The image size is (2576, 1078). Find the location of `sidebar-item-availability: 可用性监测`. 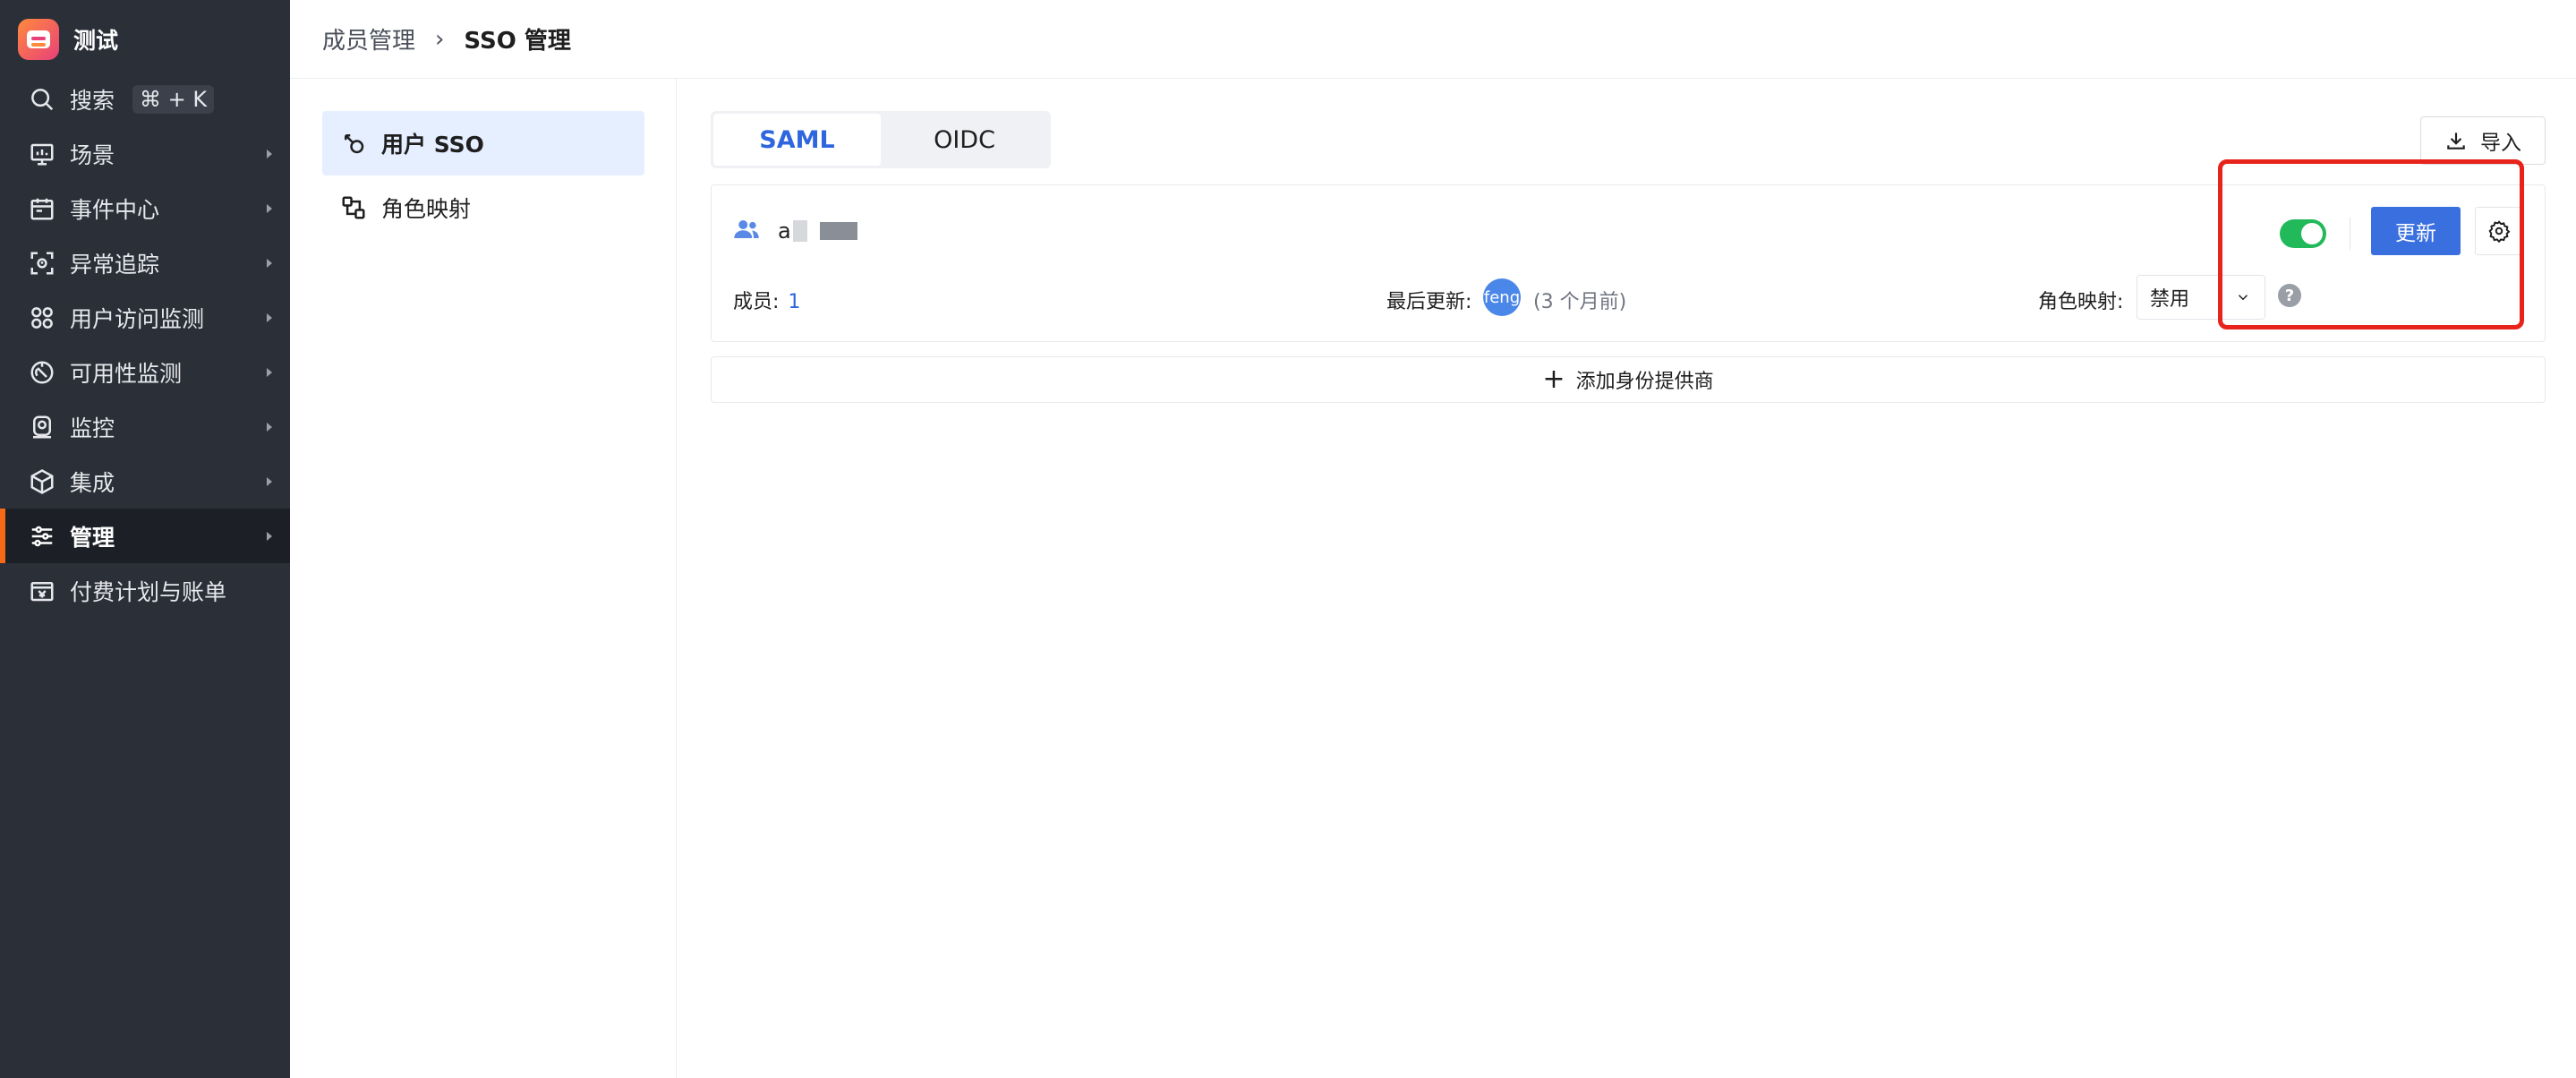

sidebar-item-availability: 可用性监测 is located at coordinates (145, 372).